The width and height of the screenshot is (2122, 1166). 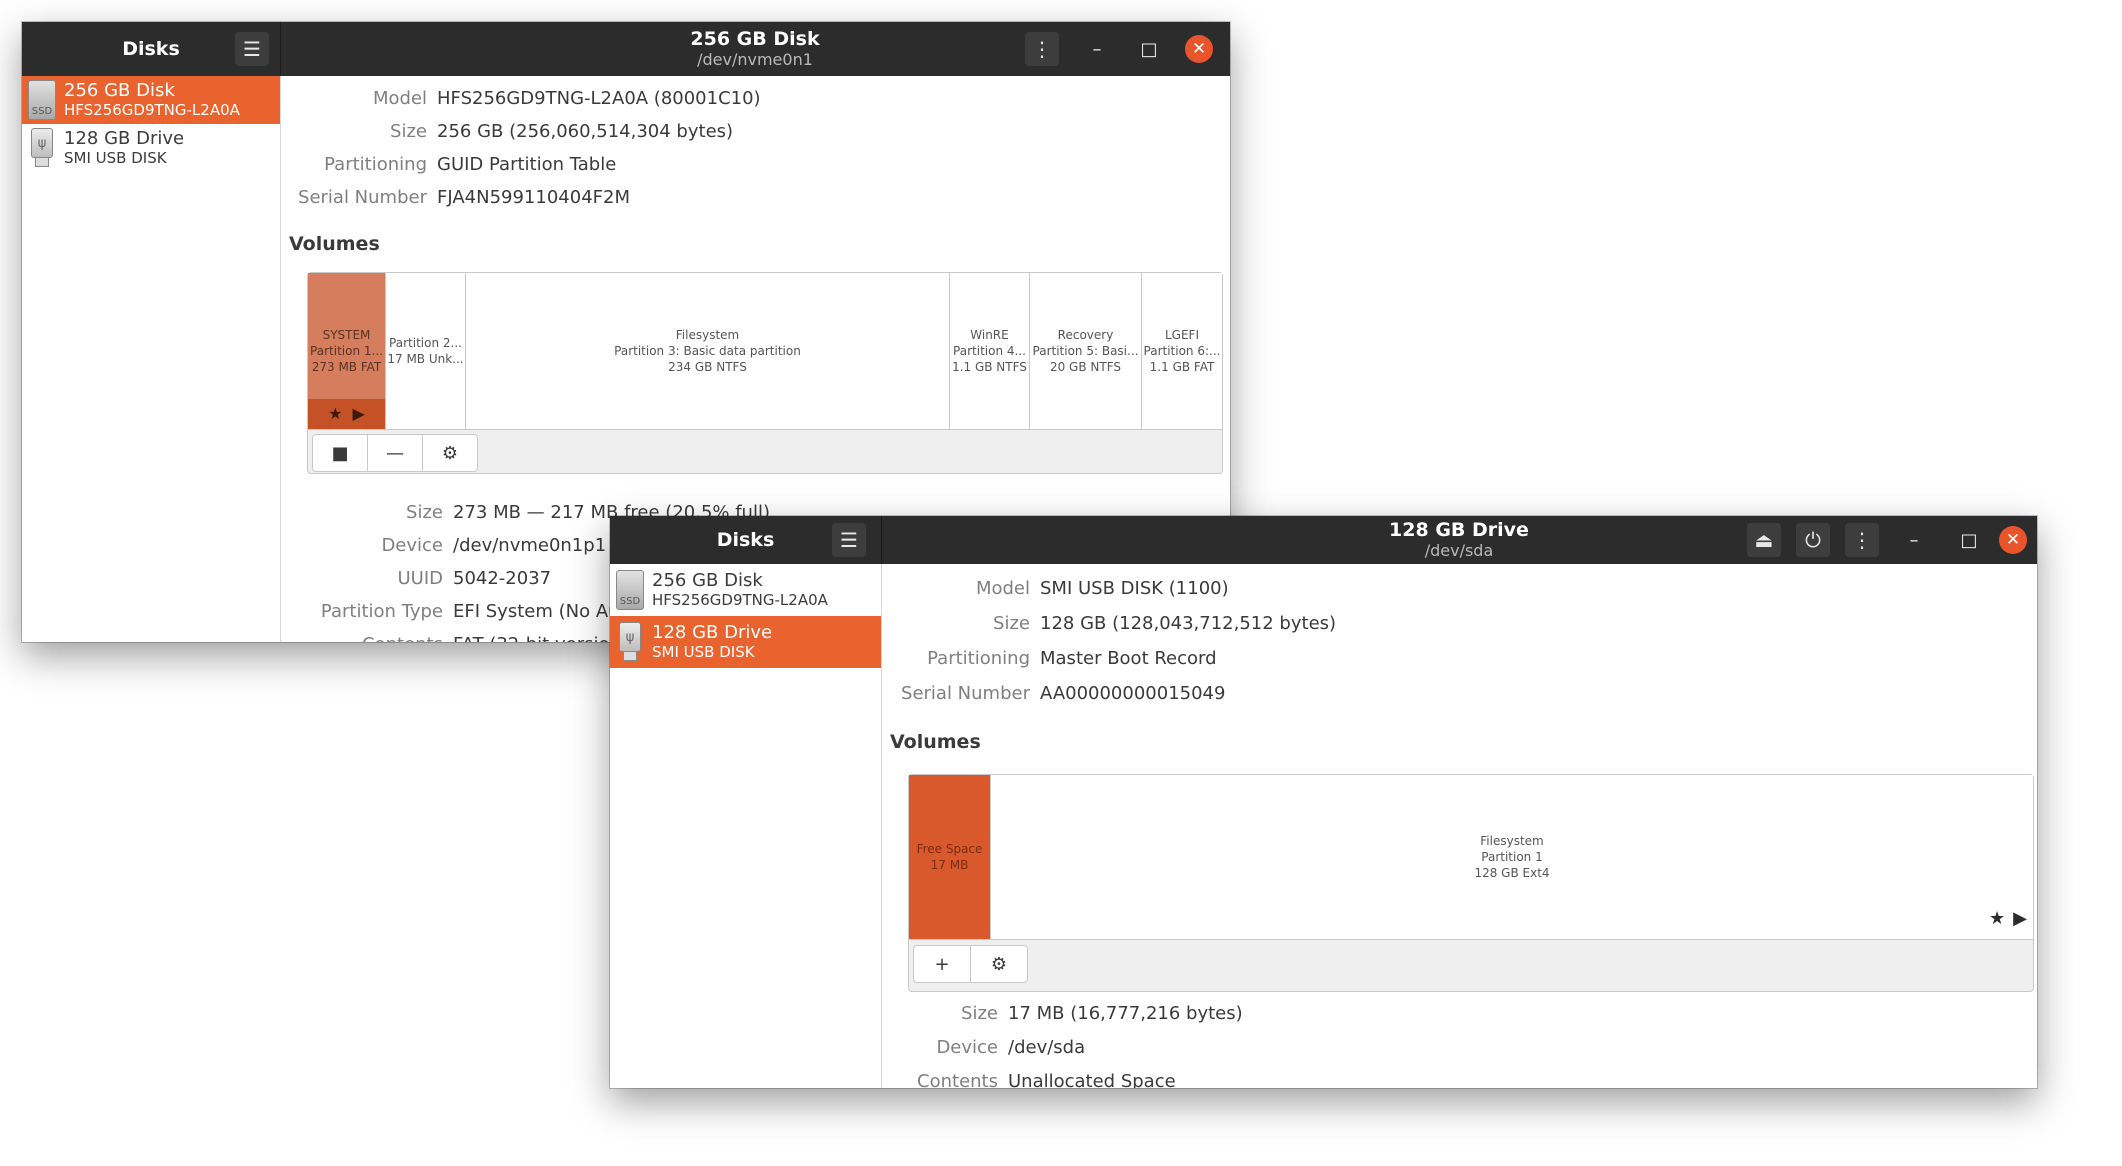 I want to click on partition-recovery: Recovery Partition 5: Basi... 20 GB NTFS, so click(x=1086, y=351).